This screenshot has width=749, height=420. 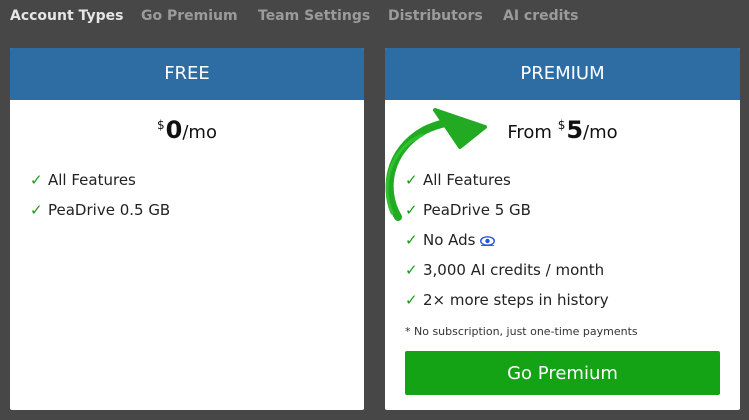 I want to click on free-plan-title: FREE, so click(x=187, y=74).